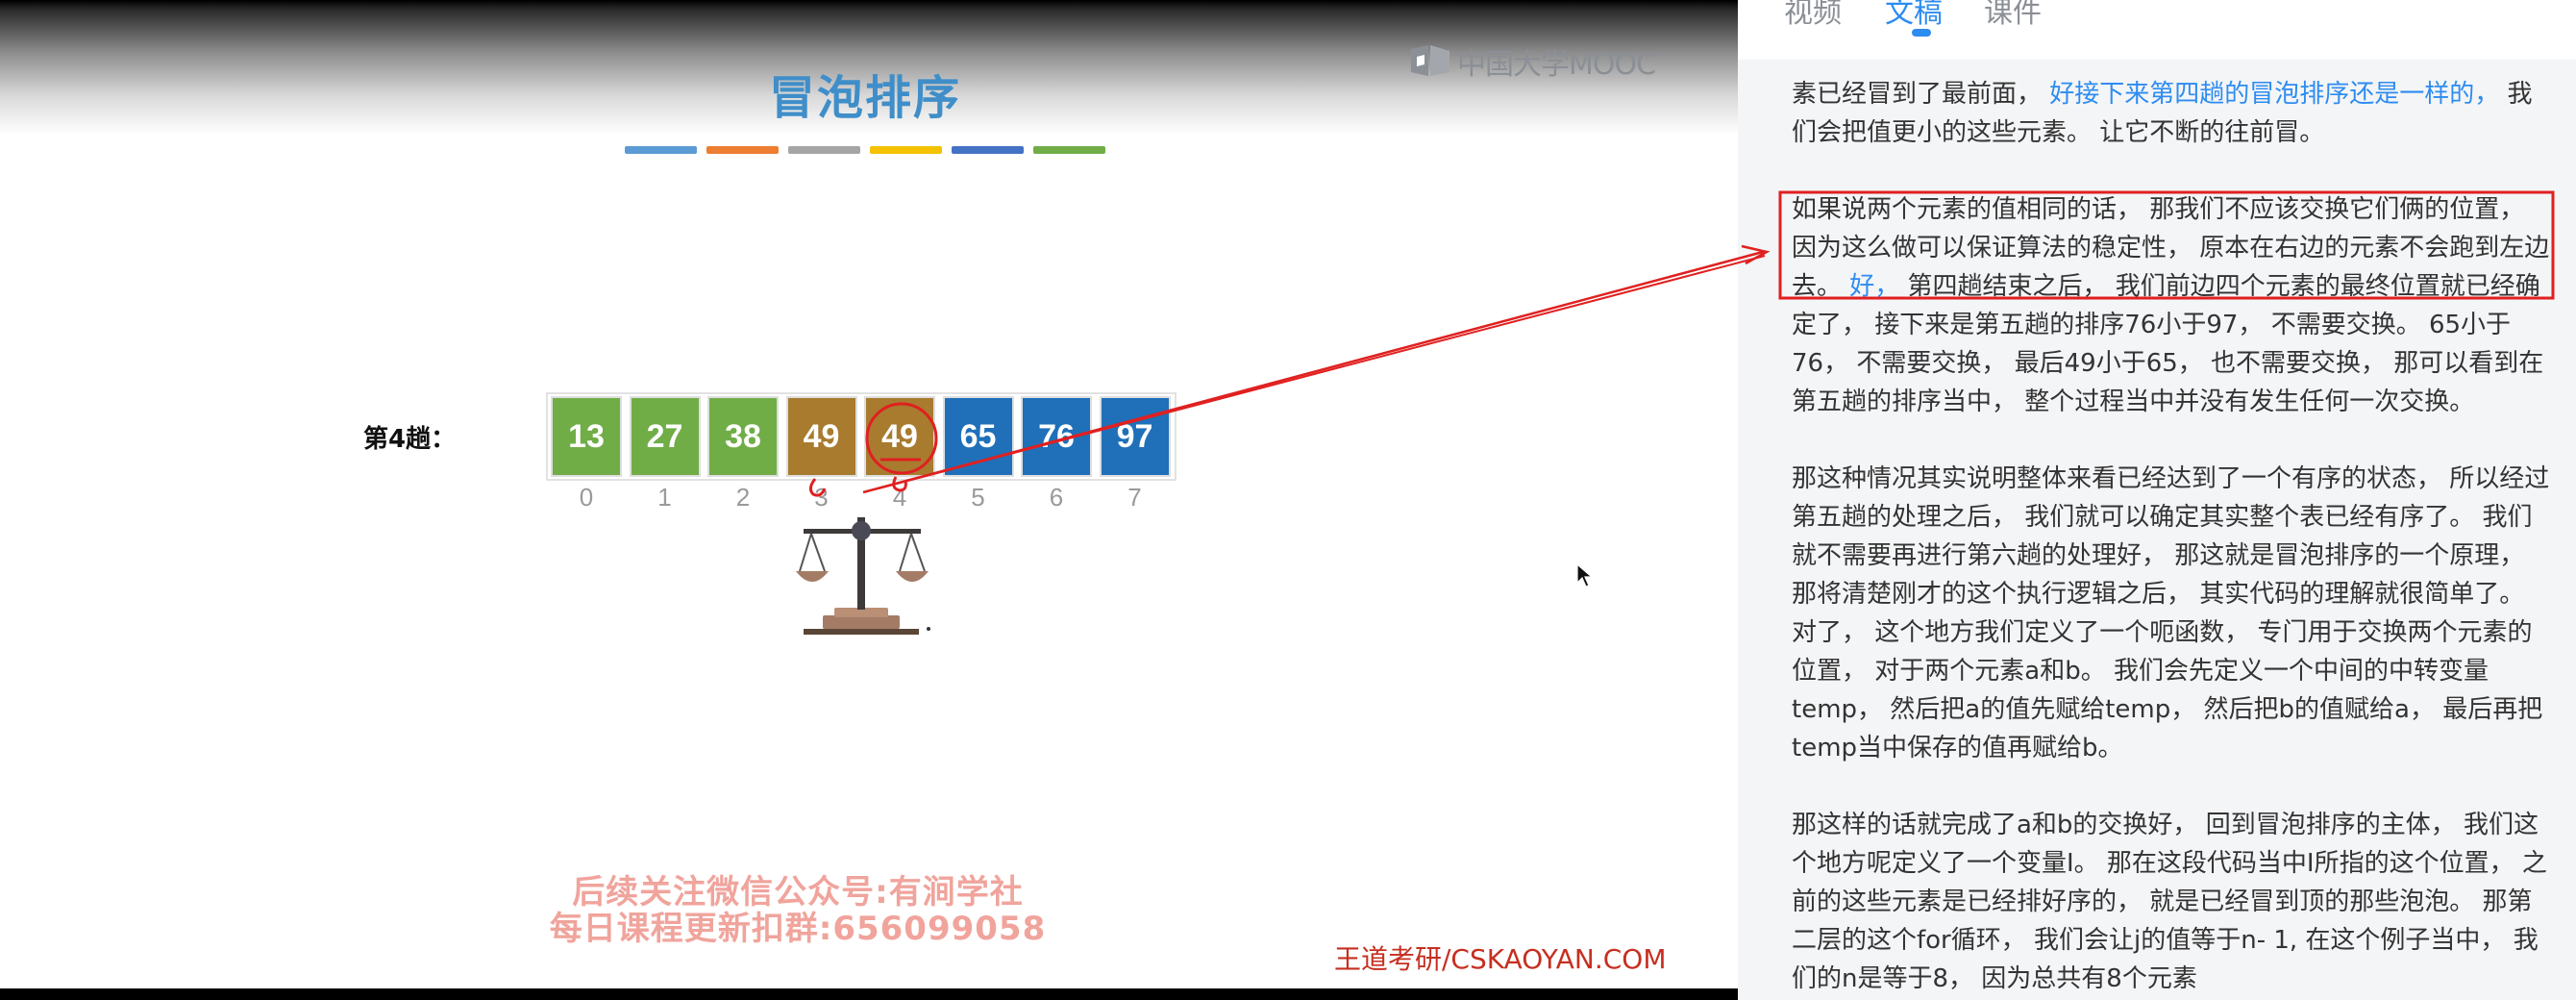 This screenshot has width=2576, height=1000. What do you see at coordinates (1056, 437) in the screenshot?
I see `array-cell: 76` at bounding box center [1056, 437].